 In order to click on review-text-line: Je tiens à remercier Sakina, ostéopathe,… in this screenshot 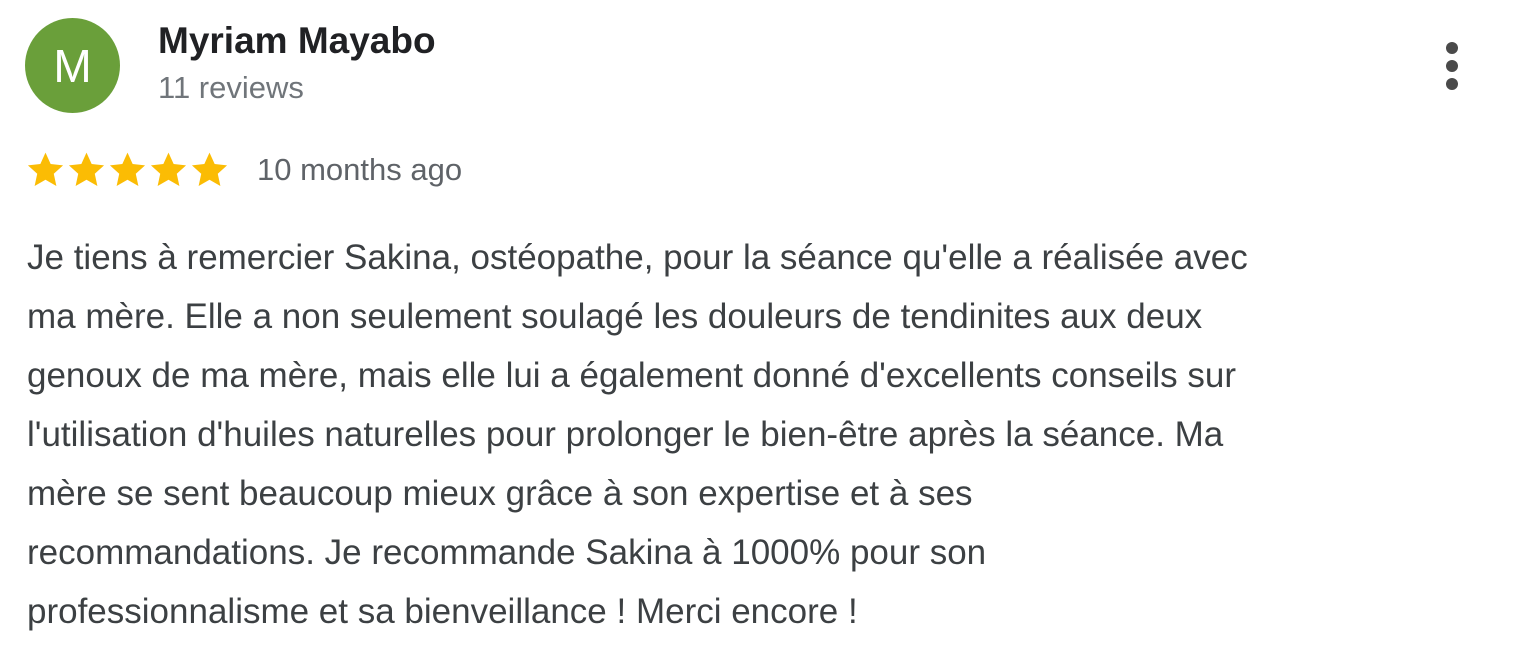, I will do `click(637, 257)`.